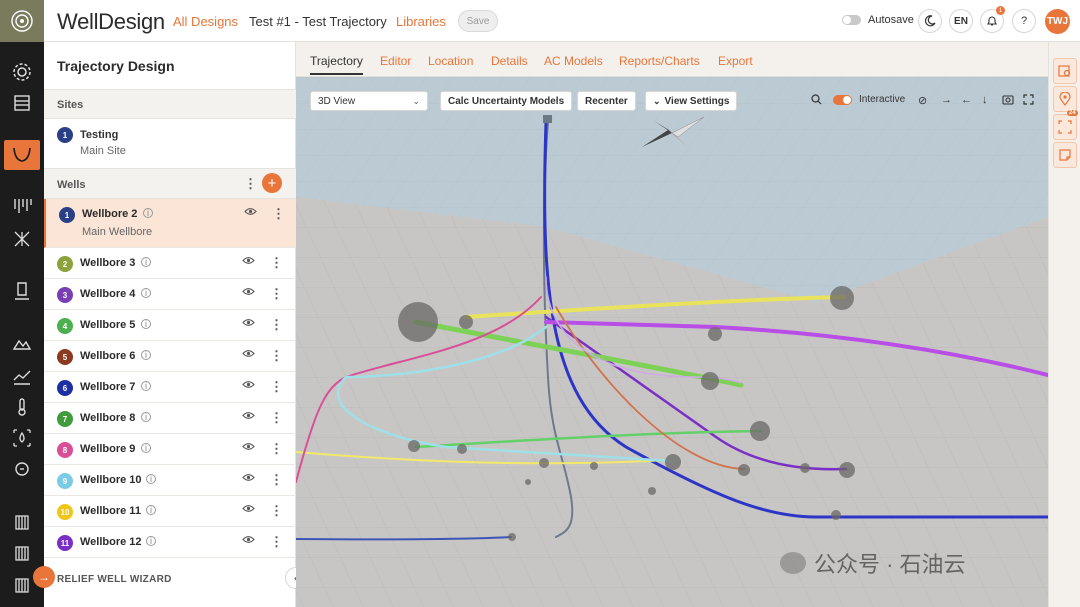  I want to click on well-row: 3 Wellbore 4 i ⋮, so click(170, 294).